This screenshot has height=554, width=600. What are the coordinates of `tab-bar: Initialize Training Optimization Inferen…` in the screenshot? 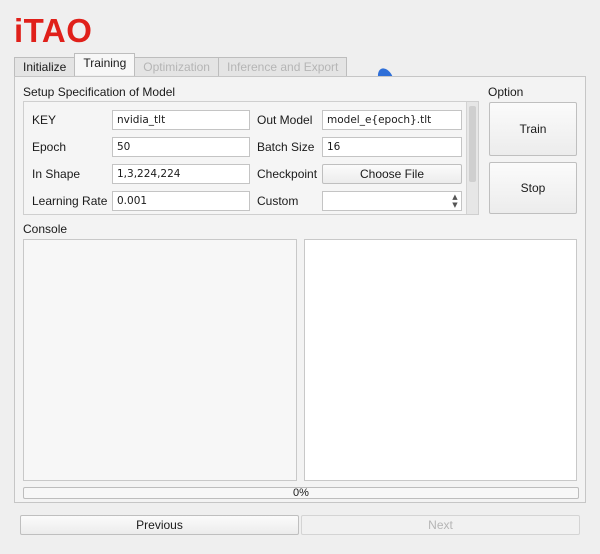 It's located at (181, 65).